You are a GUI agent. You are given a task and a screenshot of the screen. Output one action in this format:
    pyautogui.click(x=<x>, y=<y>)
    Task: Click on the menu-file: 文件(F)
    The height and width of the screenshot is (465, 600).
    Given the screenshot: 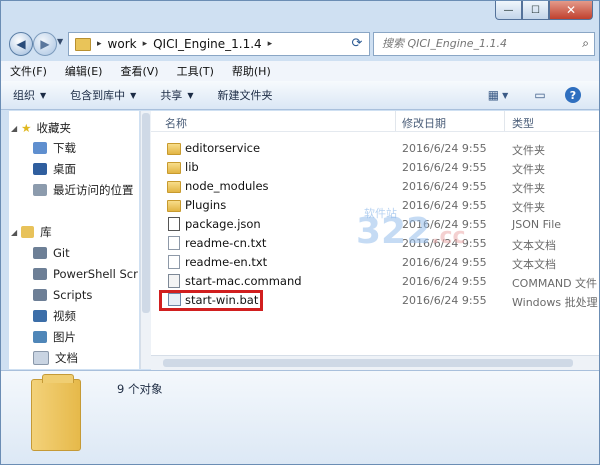 What is the action you would take?
    pyautogui.click(x=28, y=71)
    